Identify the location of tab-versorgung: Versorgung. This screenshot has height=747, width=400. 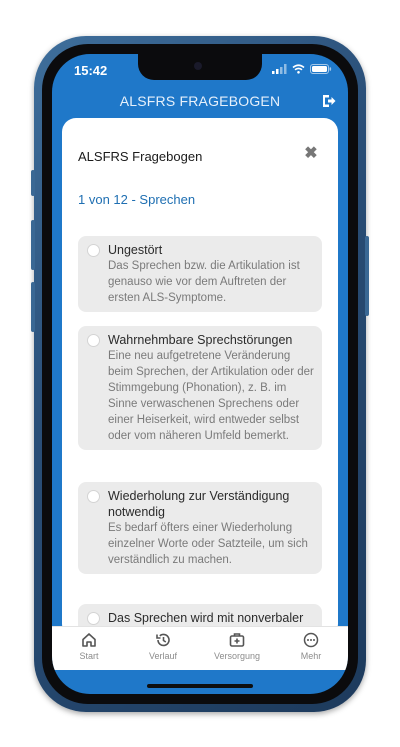
(237, 644).